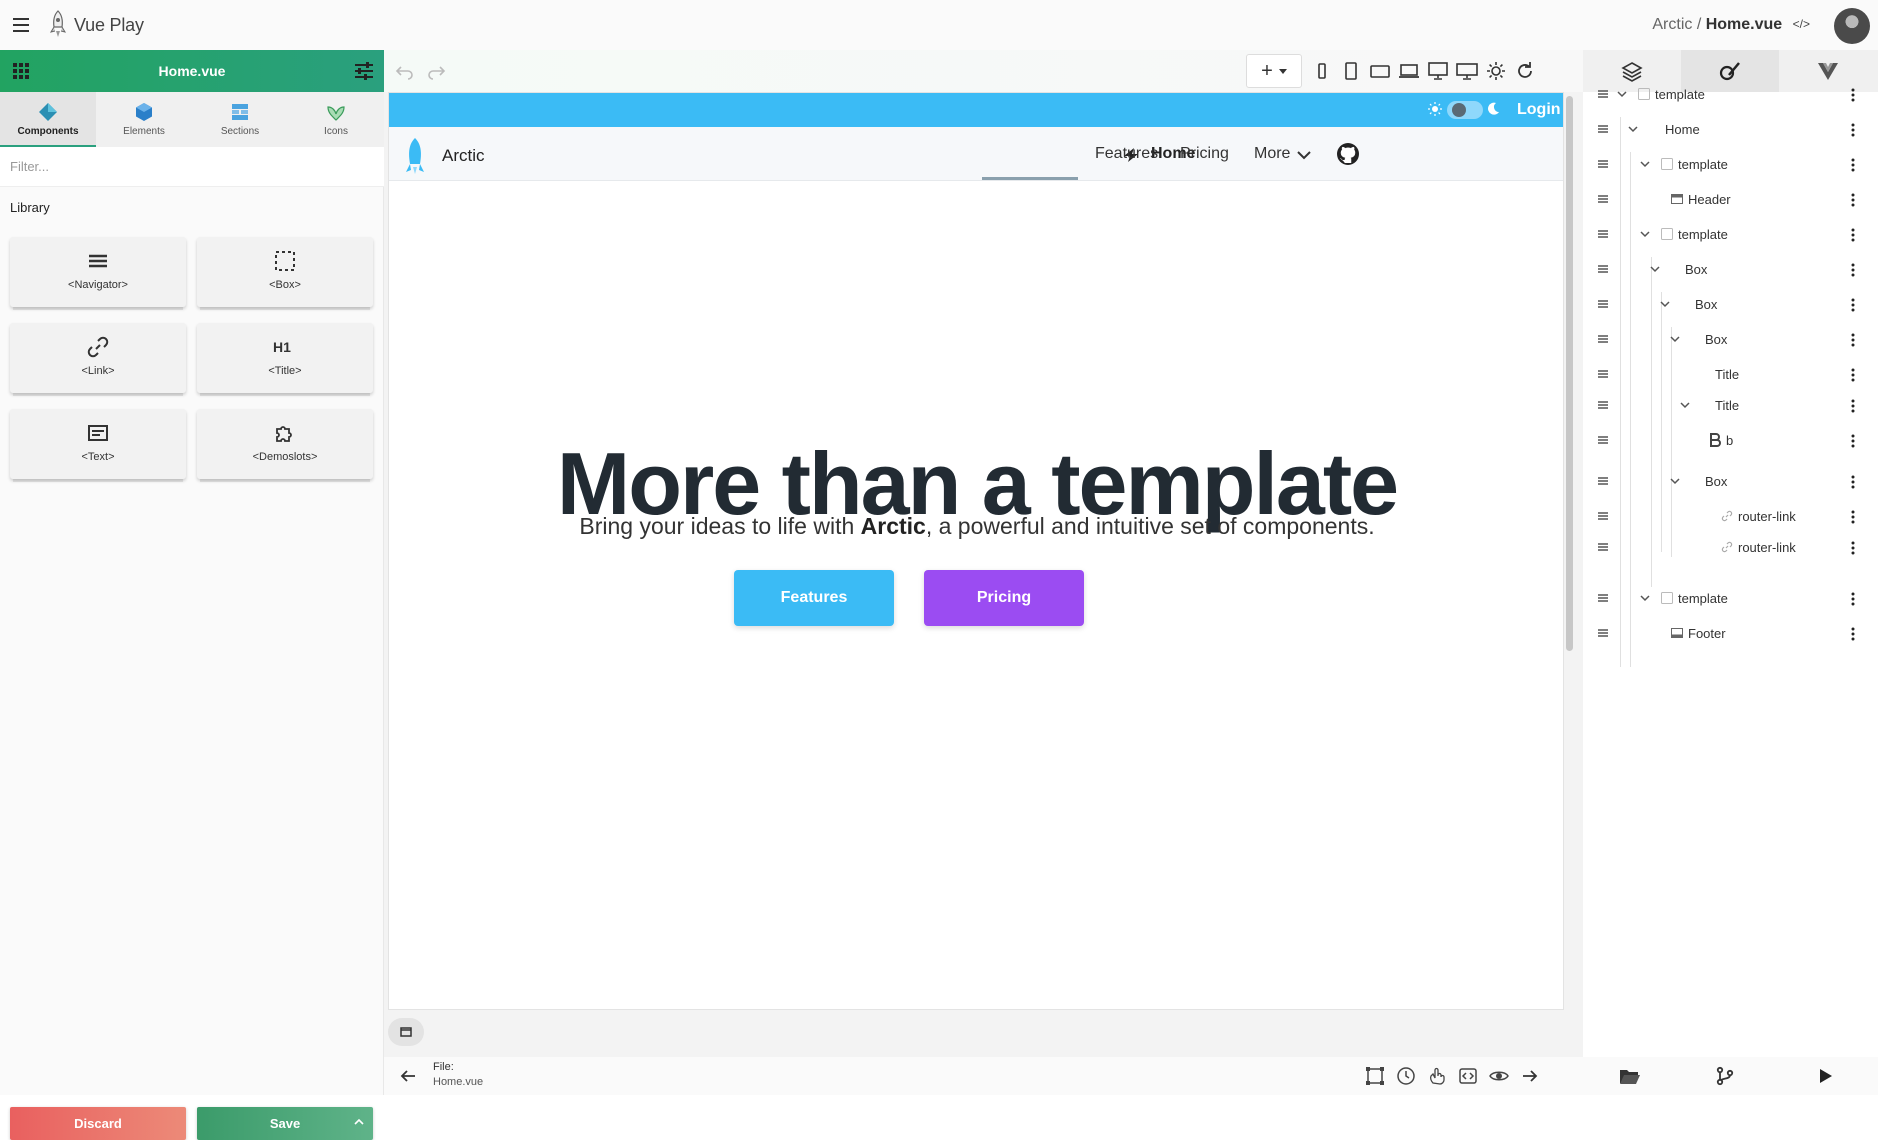  What do you see at coordinates (1825, 1076) in the screenshot?
I see `play-icon` at bounding box center [1825, 1076].